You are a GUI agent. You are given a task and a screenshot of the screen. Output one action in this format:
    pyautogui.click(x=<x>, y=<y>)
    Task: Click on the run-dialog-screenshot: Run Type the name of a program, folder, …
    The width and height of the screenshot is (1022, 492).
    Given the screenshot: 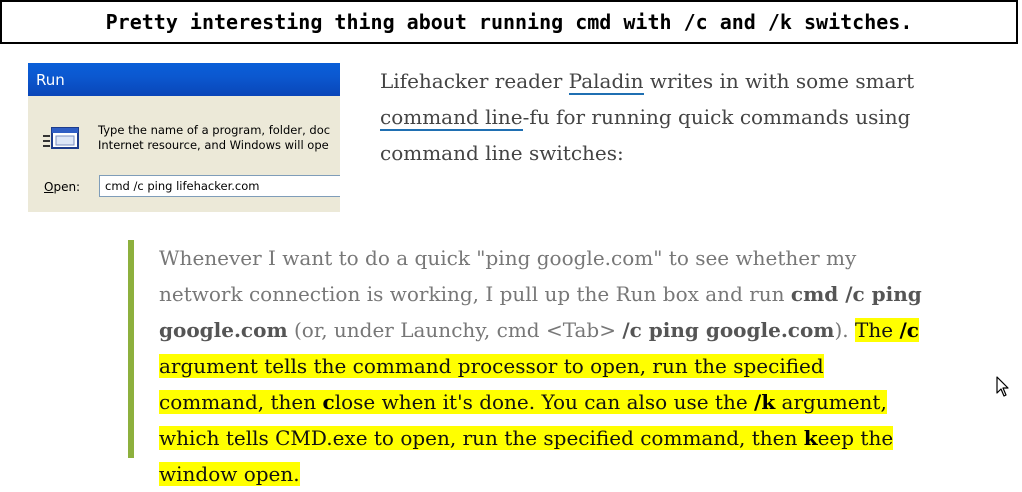 What is the action you would take?
    pyautogui.click(x=184, y=137)
    